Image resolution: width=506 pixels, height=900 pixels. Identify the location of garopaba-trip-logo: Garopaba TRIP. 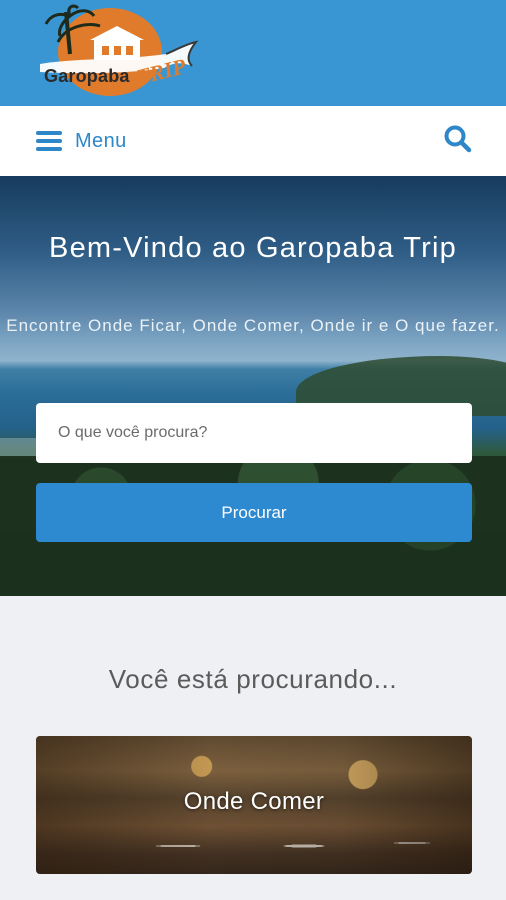
(119, 53).